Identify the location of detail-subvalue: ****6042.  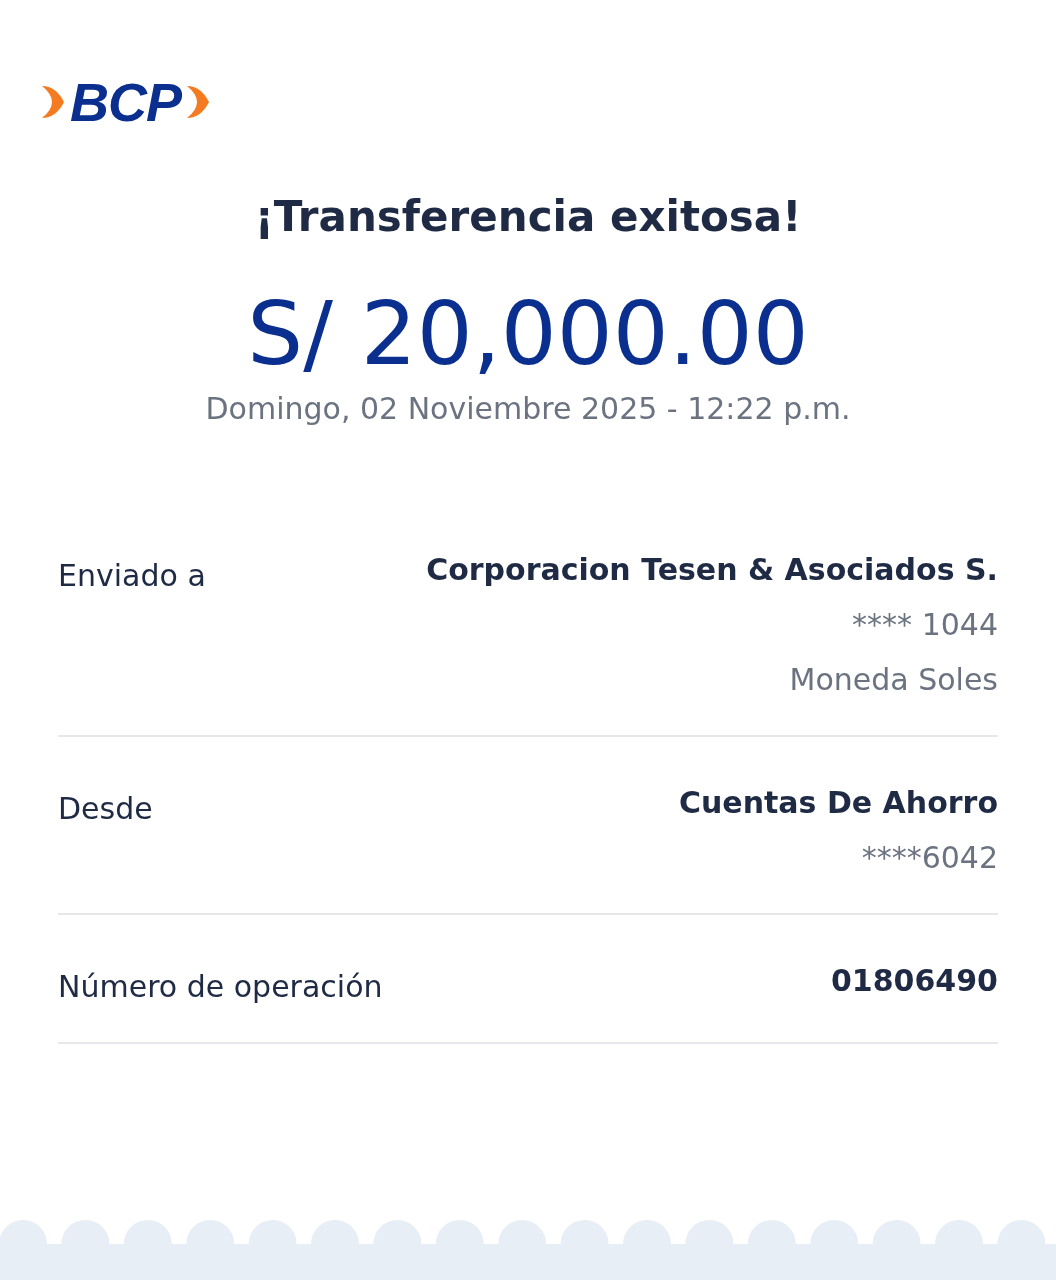
(929, 858).